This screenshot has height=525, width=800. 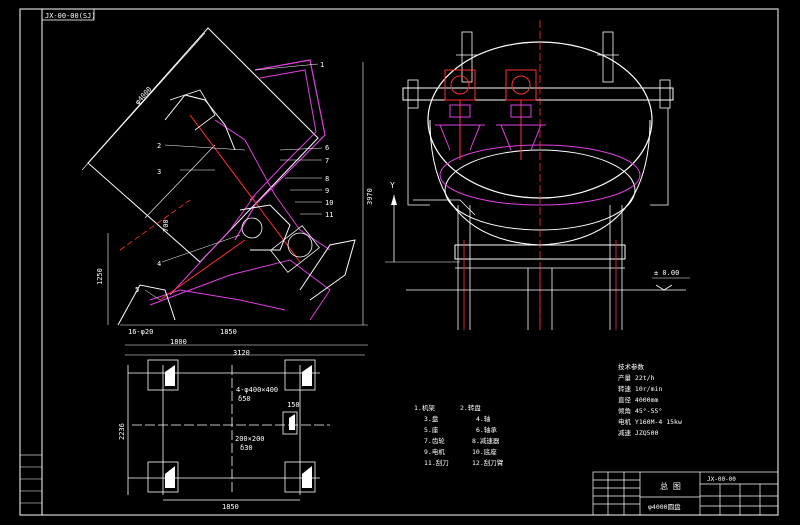 I want to click on dim-diameter: φ4000, so click(x=144, y=95).